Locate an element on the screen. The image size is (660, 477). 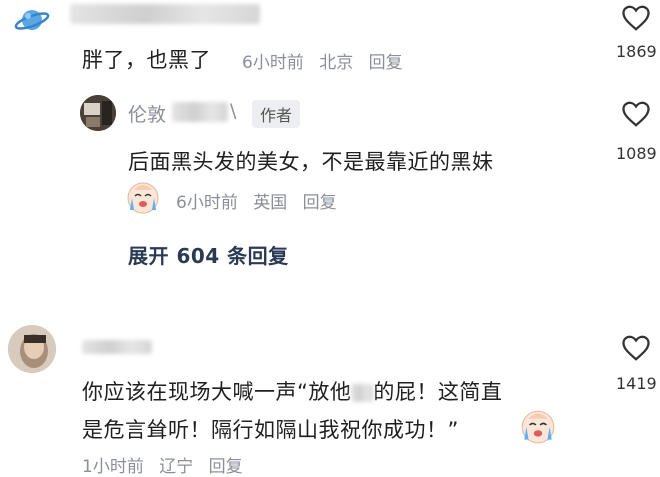
comment-location: 辽宁 is located at coordinates (176, 467).